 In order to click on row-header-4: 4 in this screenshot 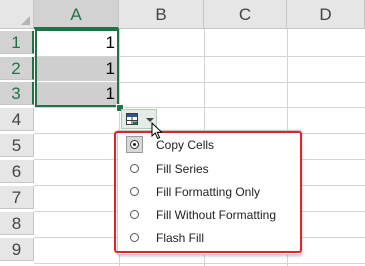, I will do `click(17, 119)`.